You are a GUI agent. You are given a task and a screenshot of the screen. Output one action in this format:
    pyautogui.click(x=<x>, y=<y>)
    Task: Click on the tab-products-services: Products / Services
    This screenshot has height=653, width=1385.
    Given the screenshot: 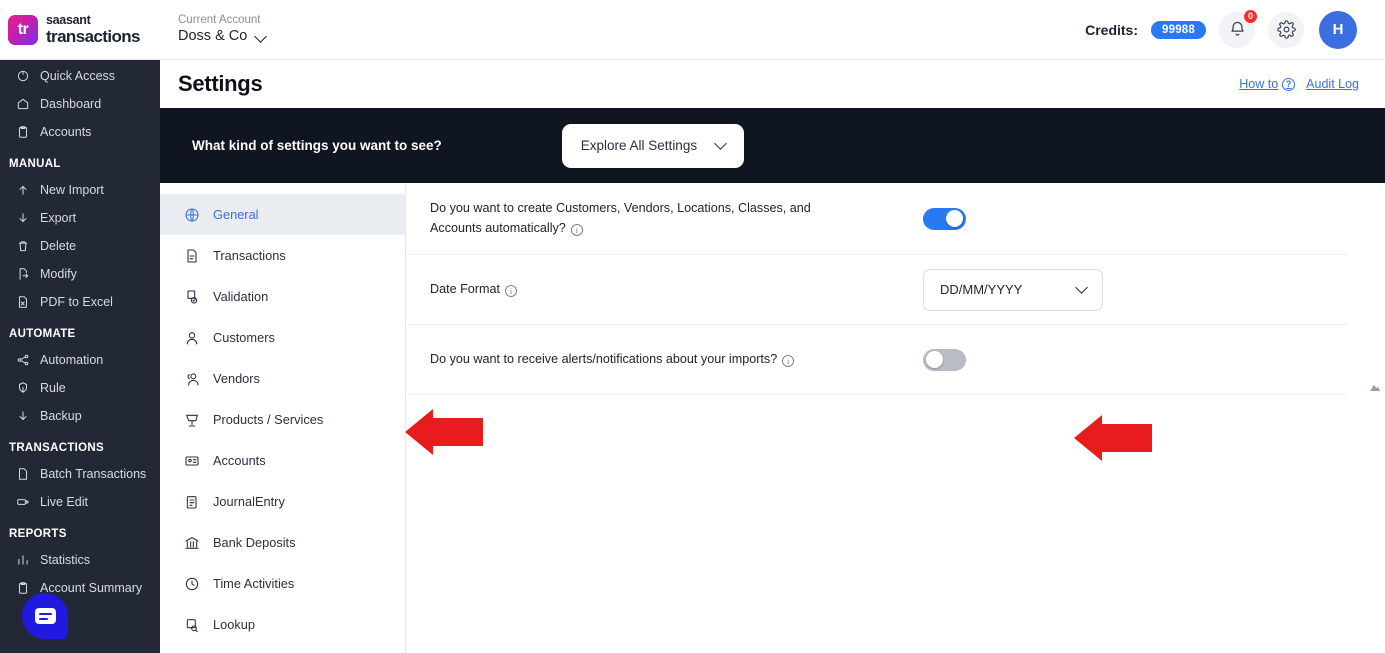 What is the action you would take?
    pyautogui.click(x=282, y=419)
    